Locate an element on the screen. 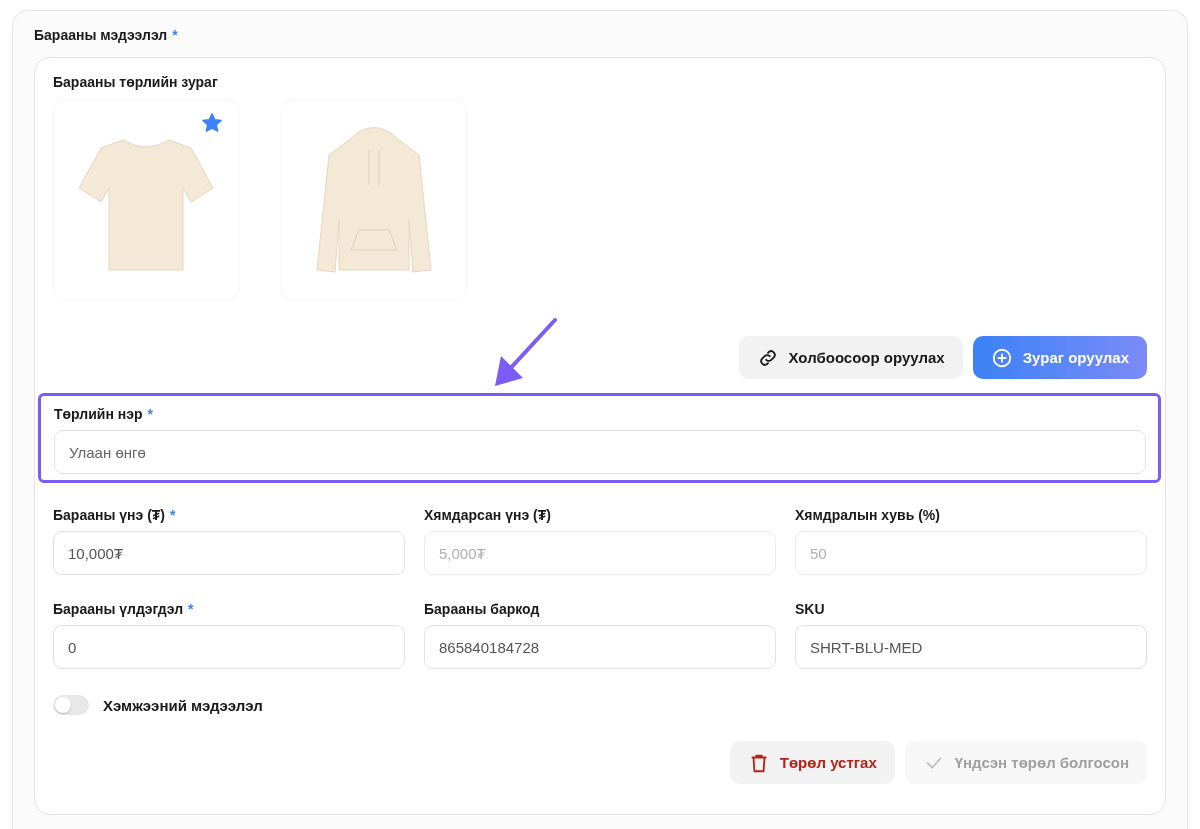  images-title: Барааны төрлийн зураг is located at coordinates (135, 82).